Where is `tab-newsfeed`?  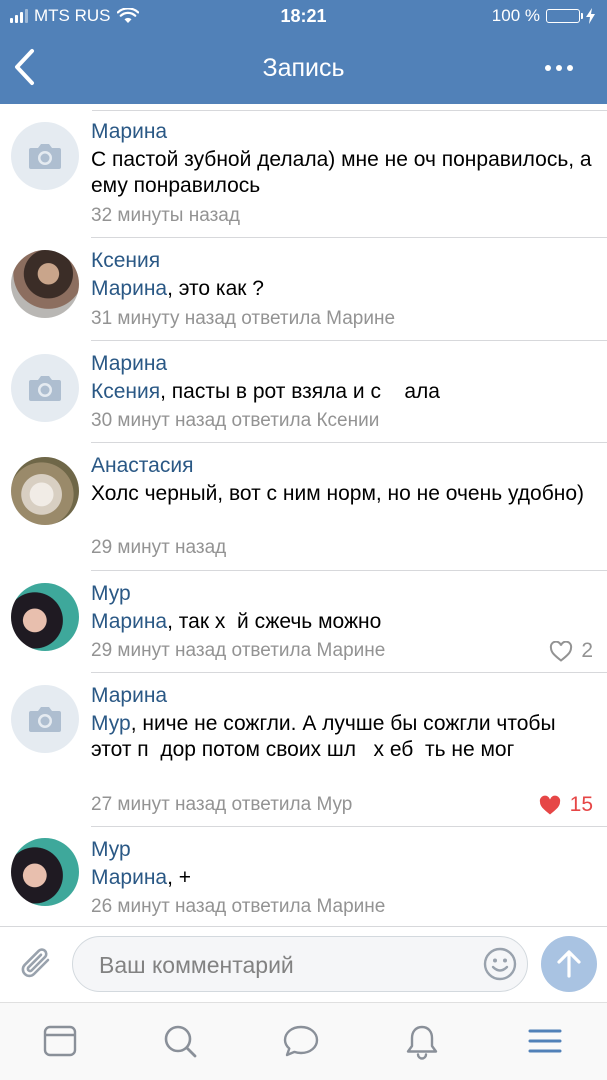 tab-newsfeed is located at coordinates (62, 1043).